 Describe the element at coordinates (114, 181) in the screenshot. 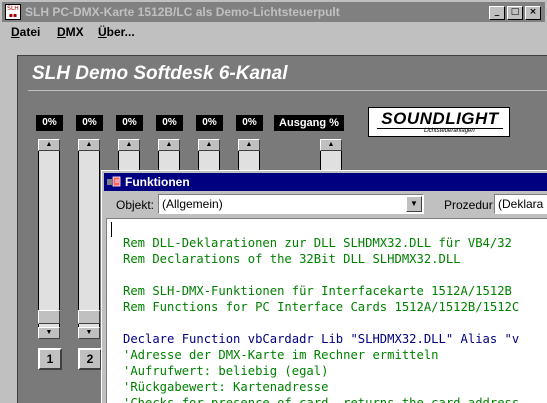

I see `module-icon` at that location.